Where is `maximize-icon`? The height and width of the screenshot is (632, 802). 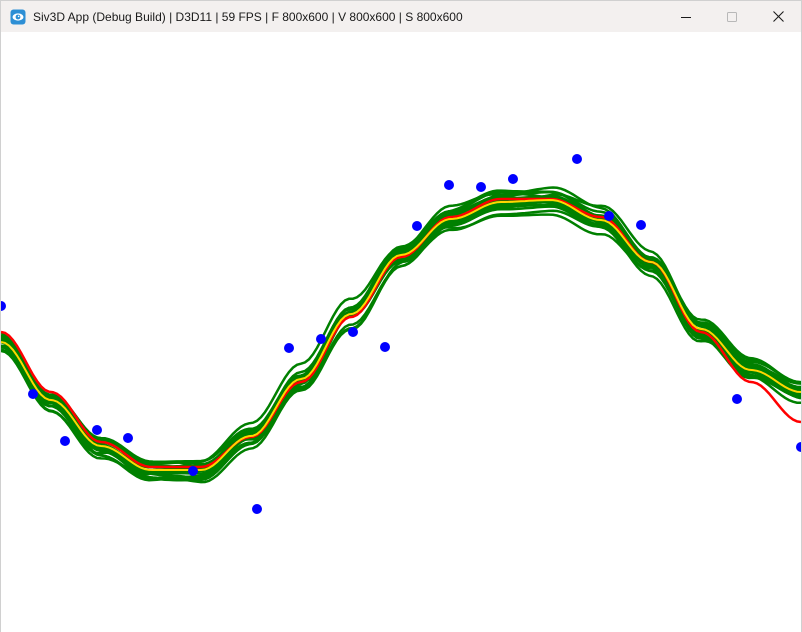 maximize-icon is located at coordinates (732, 16).